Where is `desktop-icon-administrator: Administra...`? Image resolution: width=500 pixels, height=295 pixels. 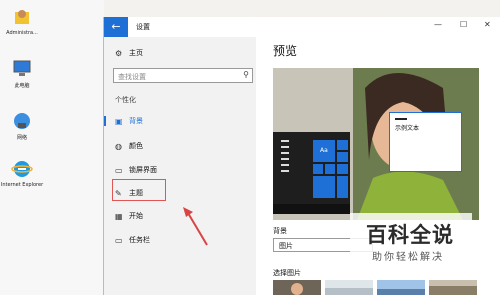
desktop-icon-administrator: Administra... is located at coordinates (22, 21).